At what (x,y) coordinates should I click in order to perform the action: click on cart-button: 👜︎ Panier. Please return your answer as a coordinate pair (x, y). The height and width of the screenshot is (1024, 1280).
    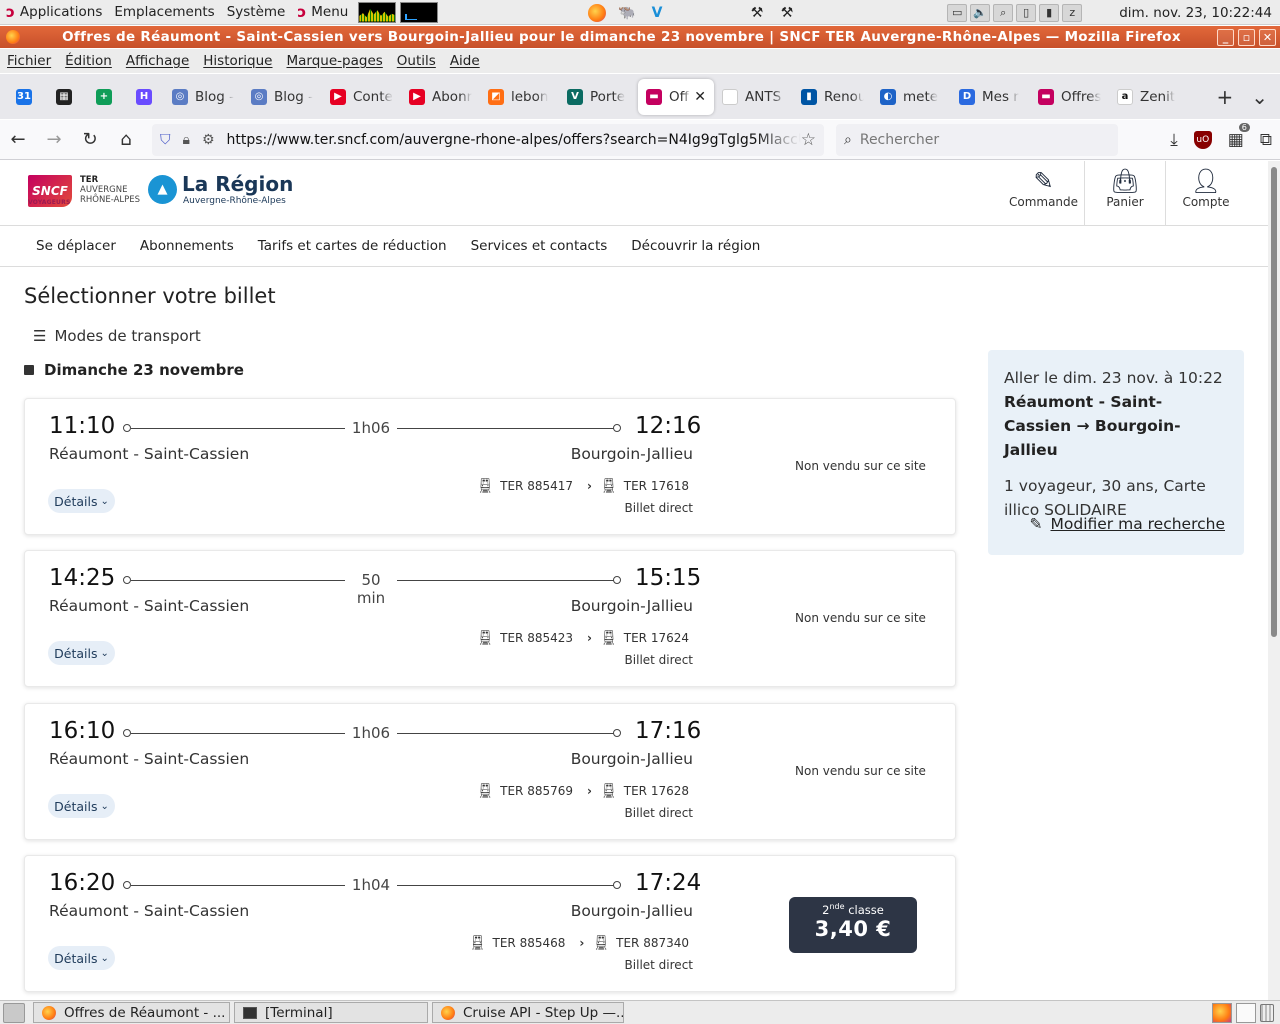
    Looking at the image, I should click on (1124, 193).